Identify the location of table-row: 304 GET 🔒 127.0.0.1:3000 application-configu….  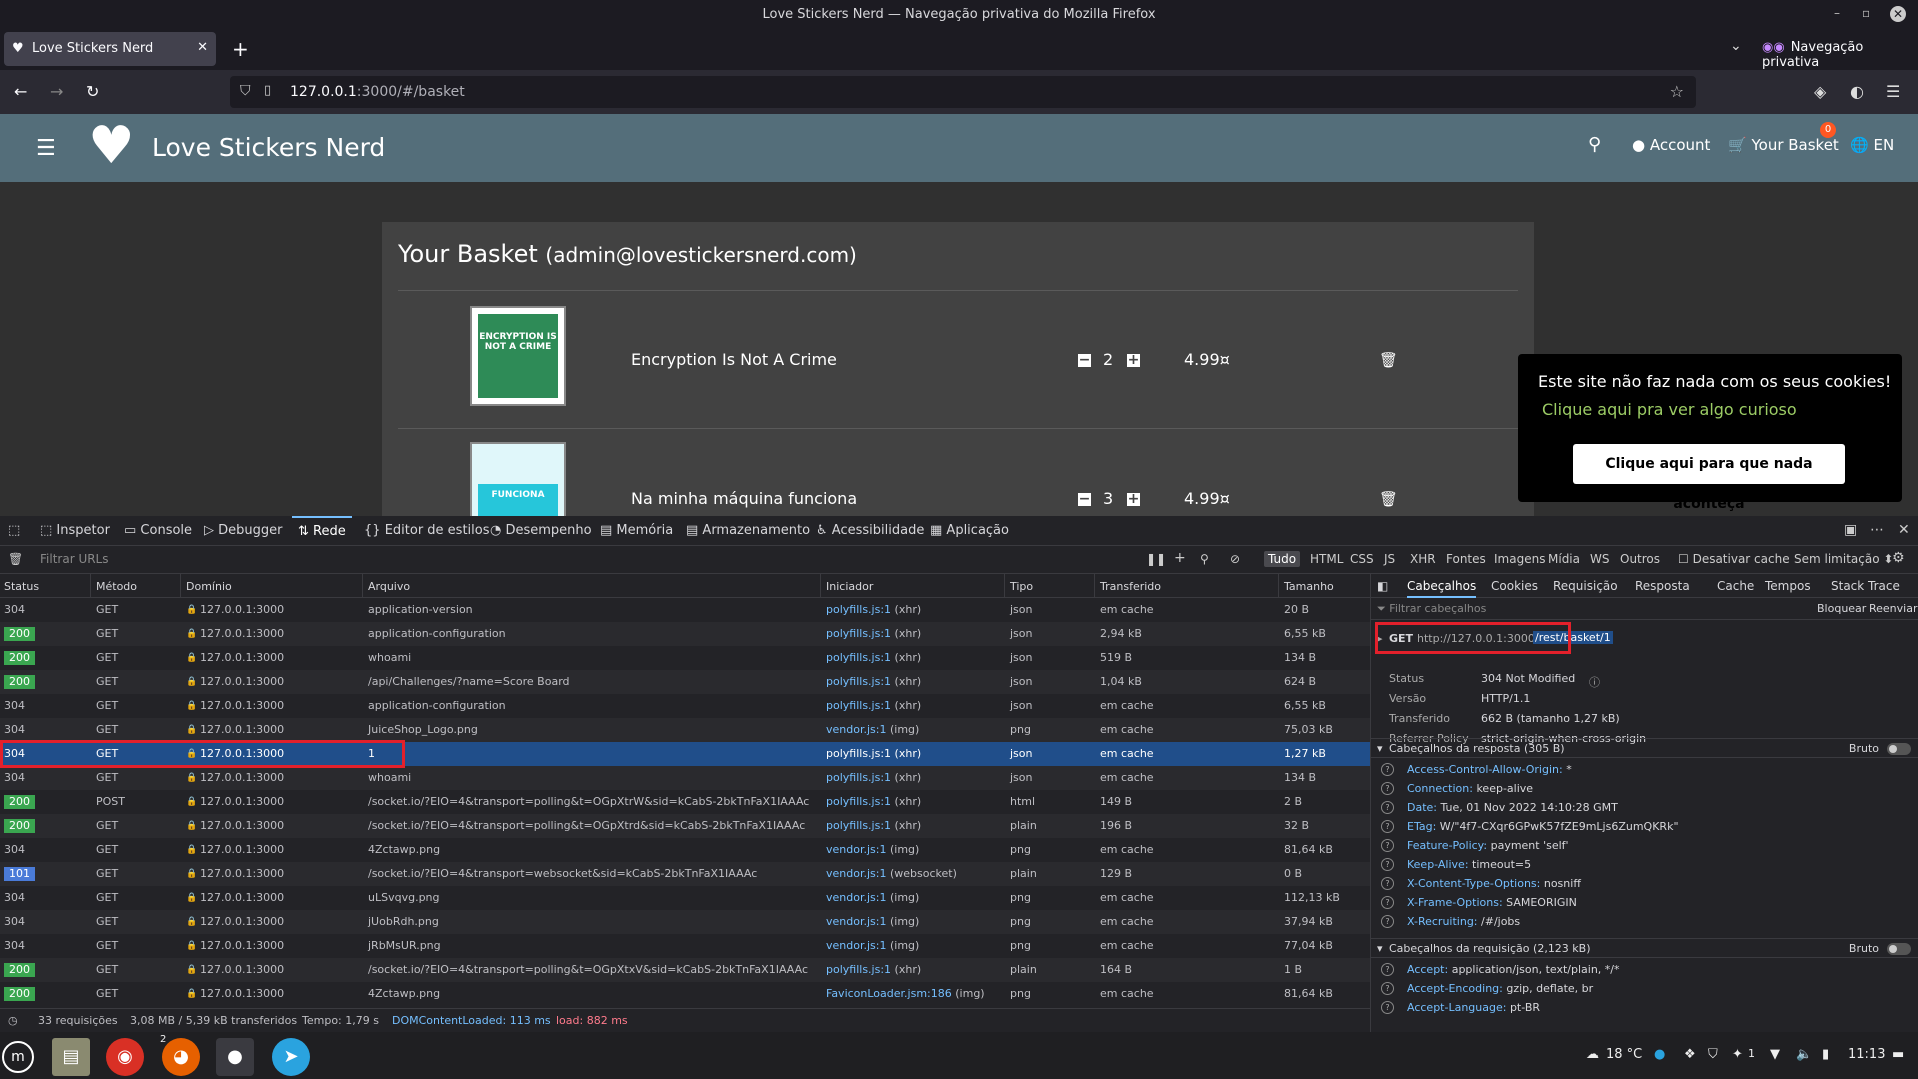
(685, 706).